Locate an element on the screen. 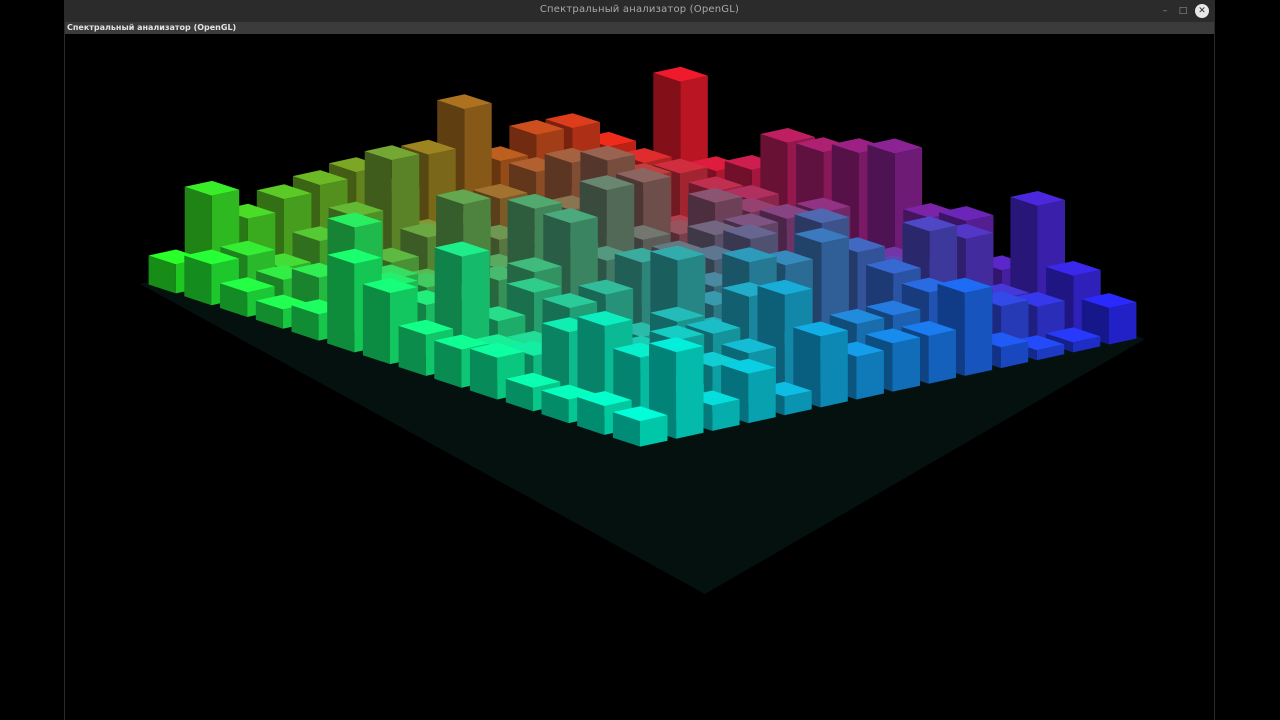 The image size is (1280, 720). minimize-button: – is located at coordinates (1165, 11).